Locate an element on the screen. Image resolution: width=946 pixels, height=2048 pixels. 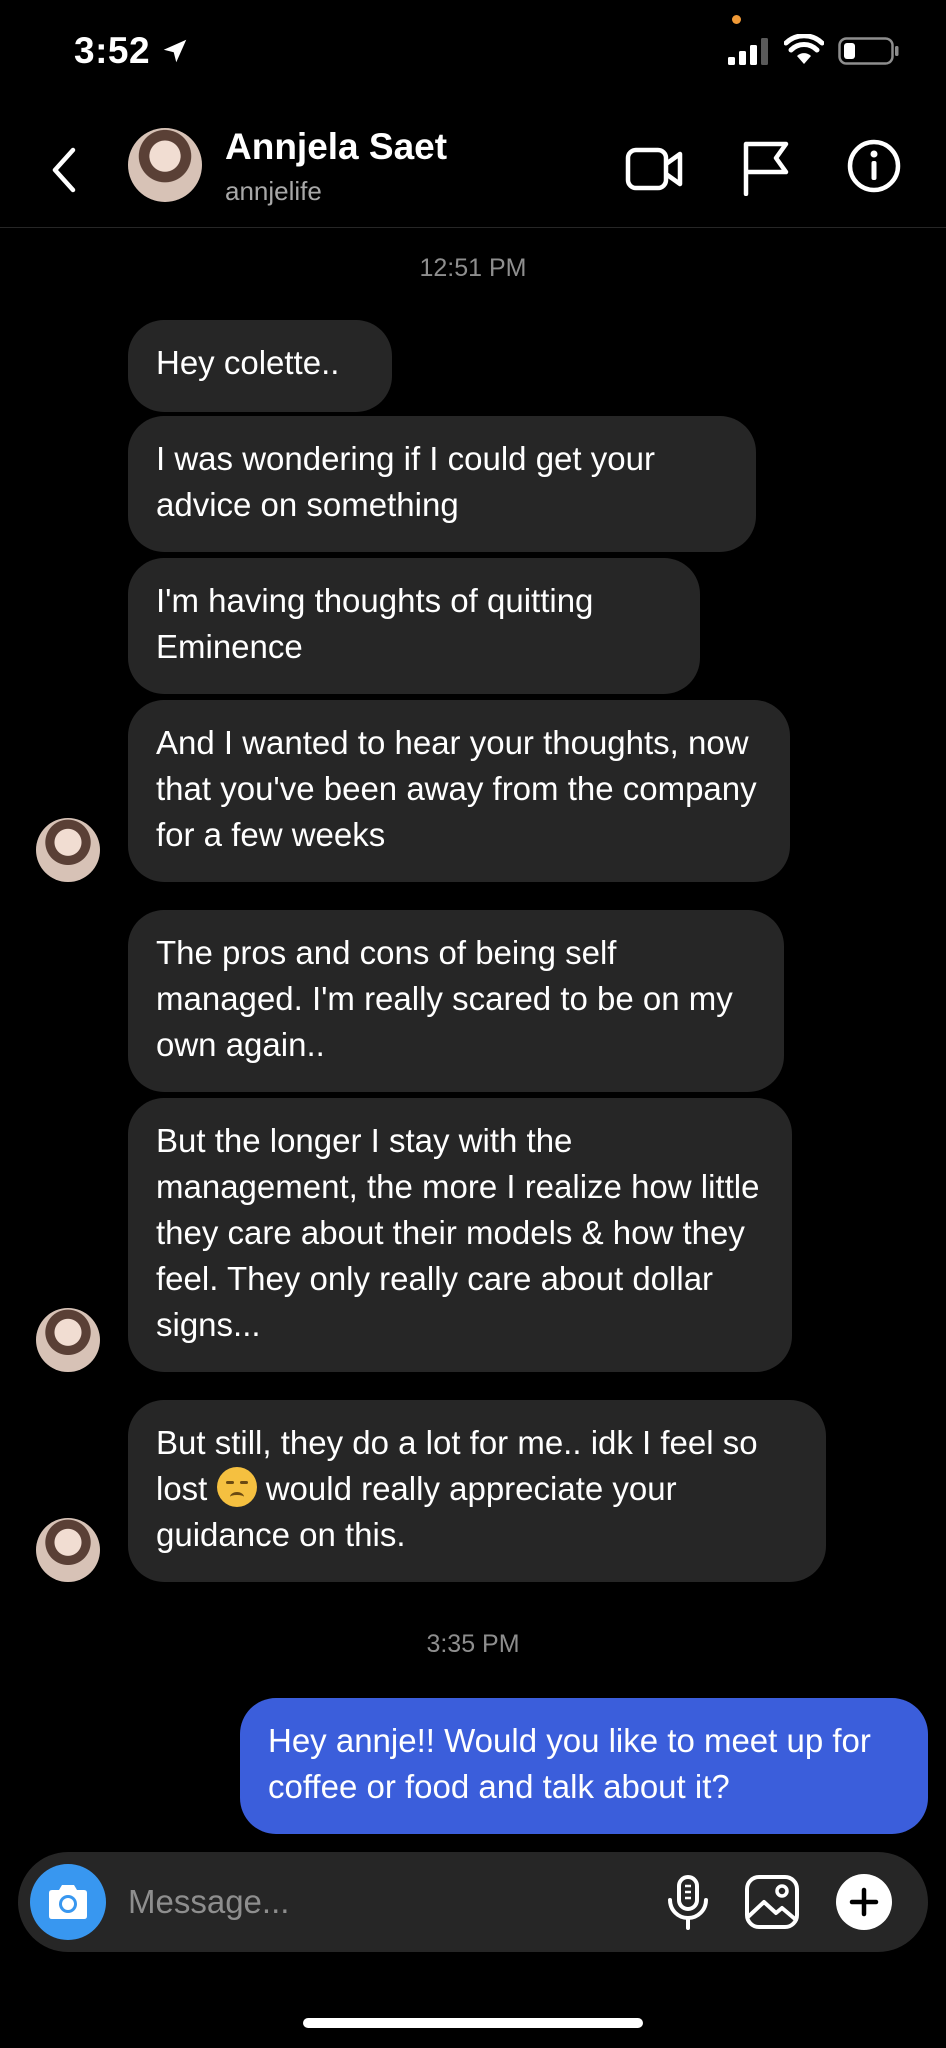
gallery-icon is located at coordinates (772, 1902).